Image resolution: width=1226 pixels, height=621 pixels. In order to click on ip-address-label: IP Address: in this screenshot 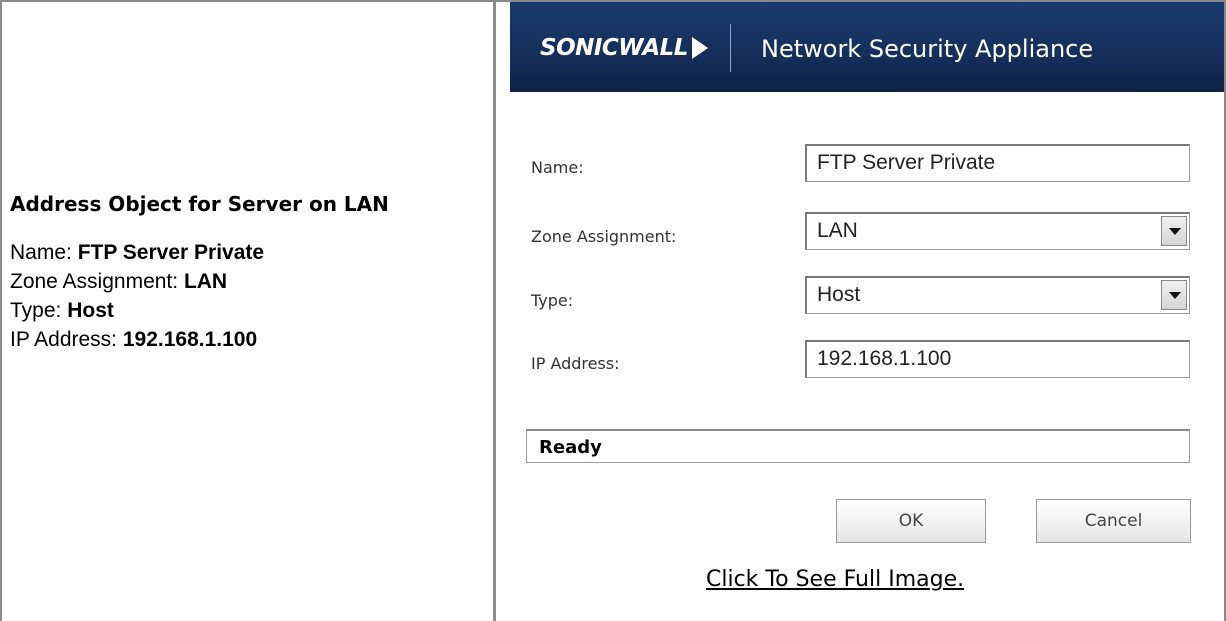, I will do `click(575, 363)`.